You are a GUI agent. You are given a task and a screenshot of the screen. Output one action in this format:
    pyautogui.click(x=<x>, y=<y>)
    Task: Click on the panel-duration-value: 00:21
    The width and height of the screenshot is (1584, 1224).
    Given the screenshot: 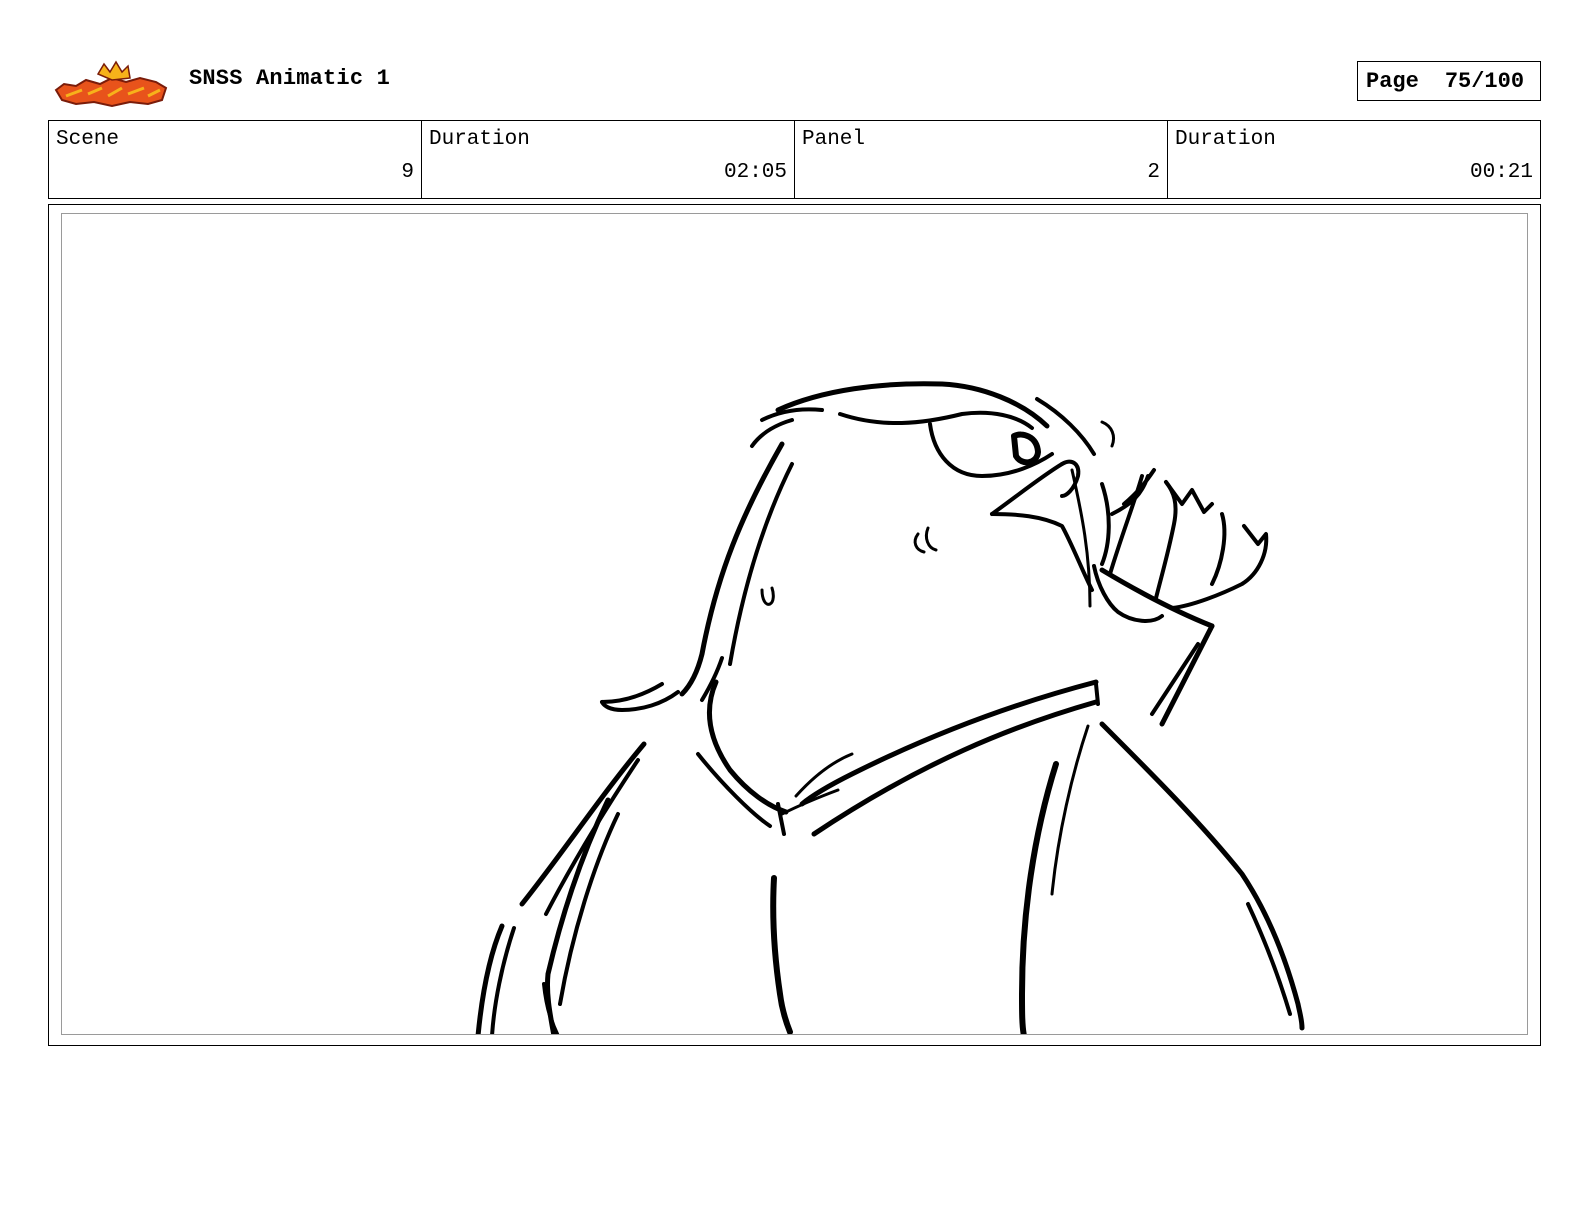 What is the action you would take?
    pyautogui.click(x=1501, y=172)
    